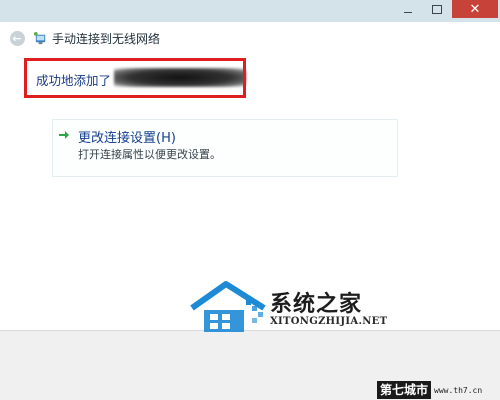  I want to click on back-icon: ←, so click(17, 38).